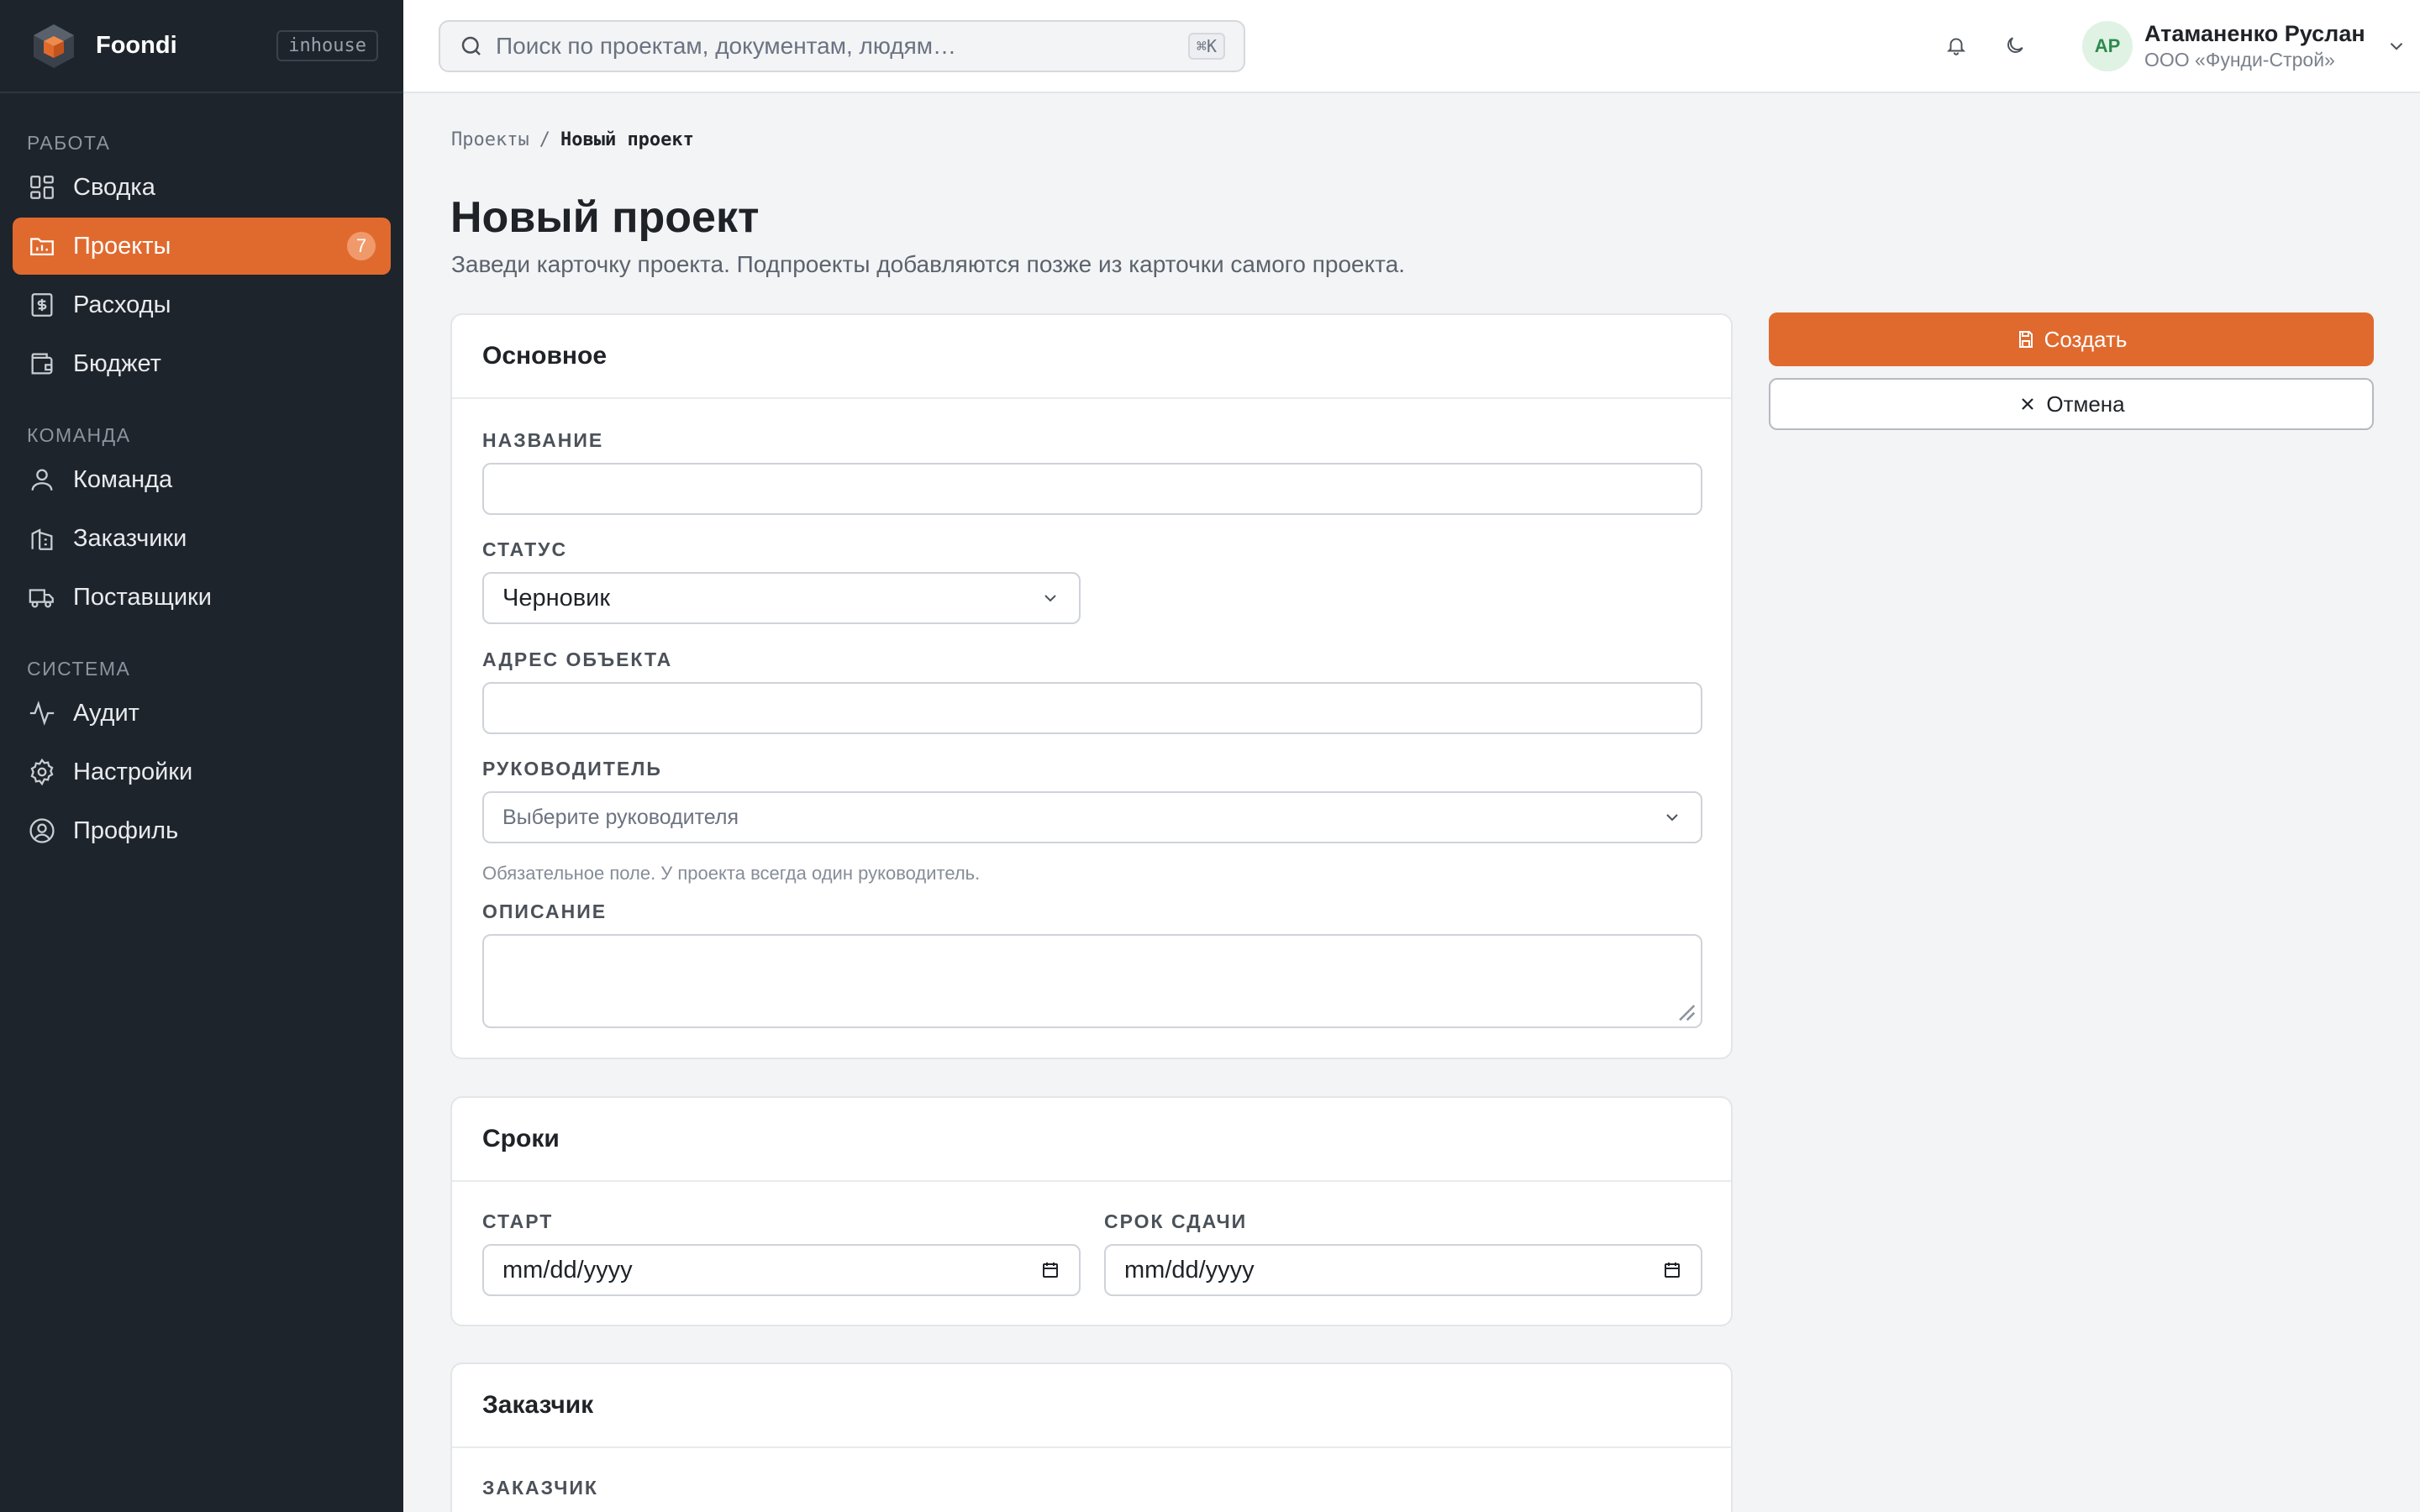 This screenshot has width=2420, height=1512. Describe the element at coordinates (133, 771) in the screenshot. I see `sidebar-item-label: Настройки` at that location.